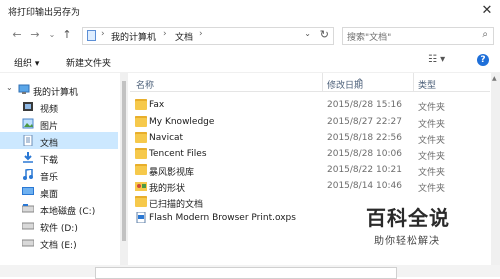 The height and width of the screenshot is (279, 500). I want to click on file-date: 2015/8/27 22:27, so click(364, 122).